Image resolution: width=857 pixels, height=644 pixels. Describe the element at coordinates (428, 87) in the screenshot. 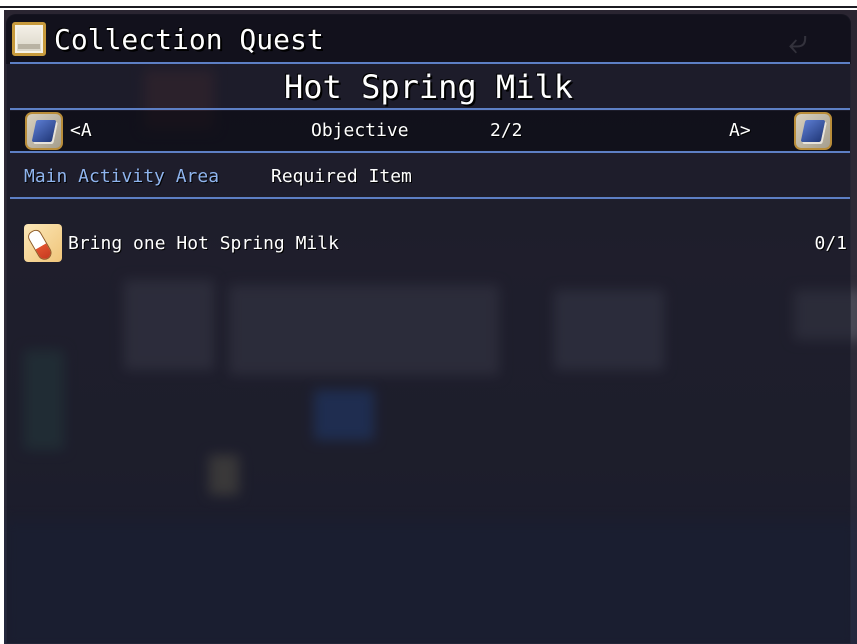

I see `quest-name: Hot Spring Milk` at that location.